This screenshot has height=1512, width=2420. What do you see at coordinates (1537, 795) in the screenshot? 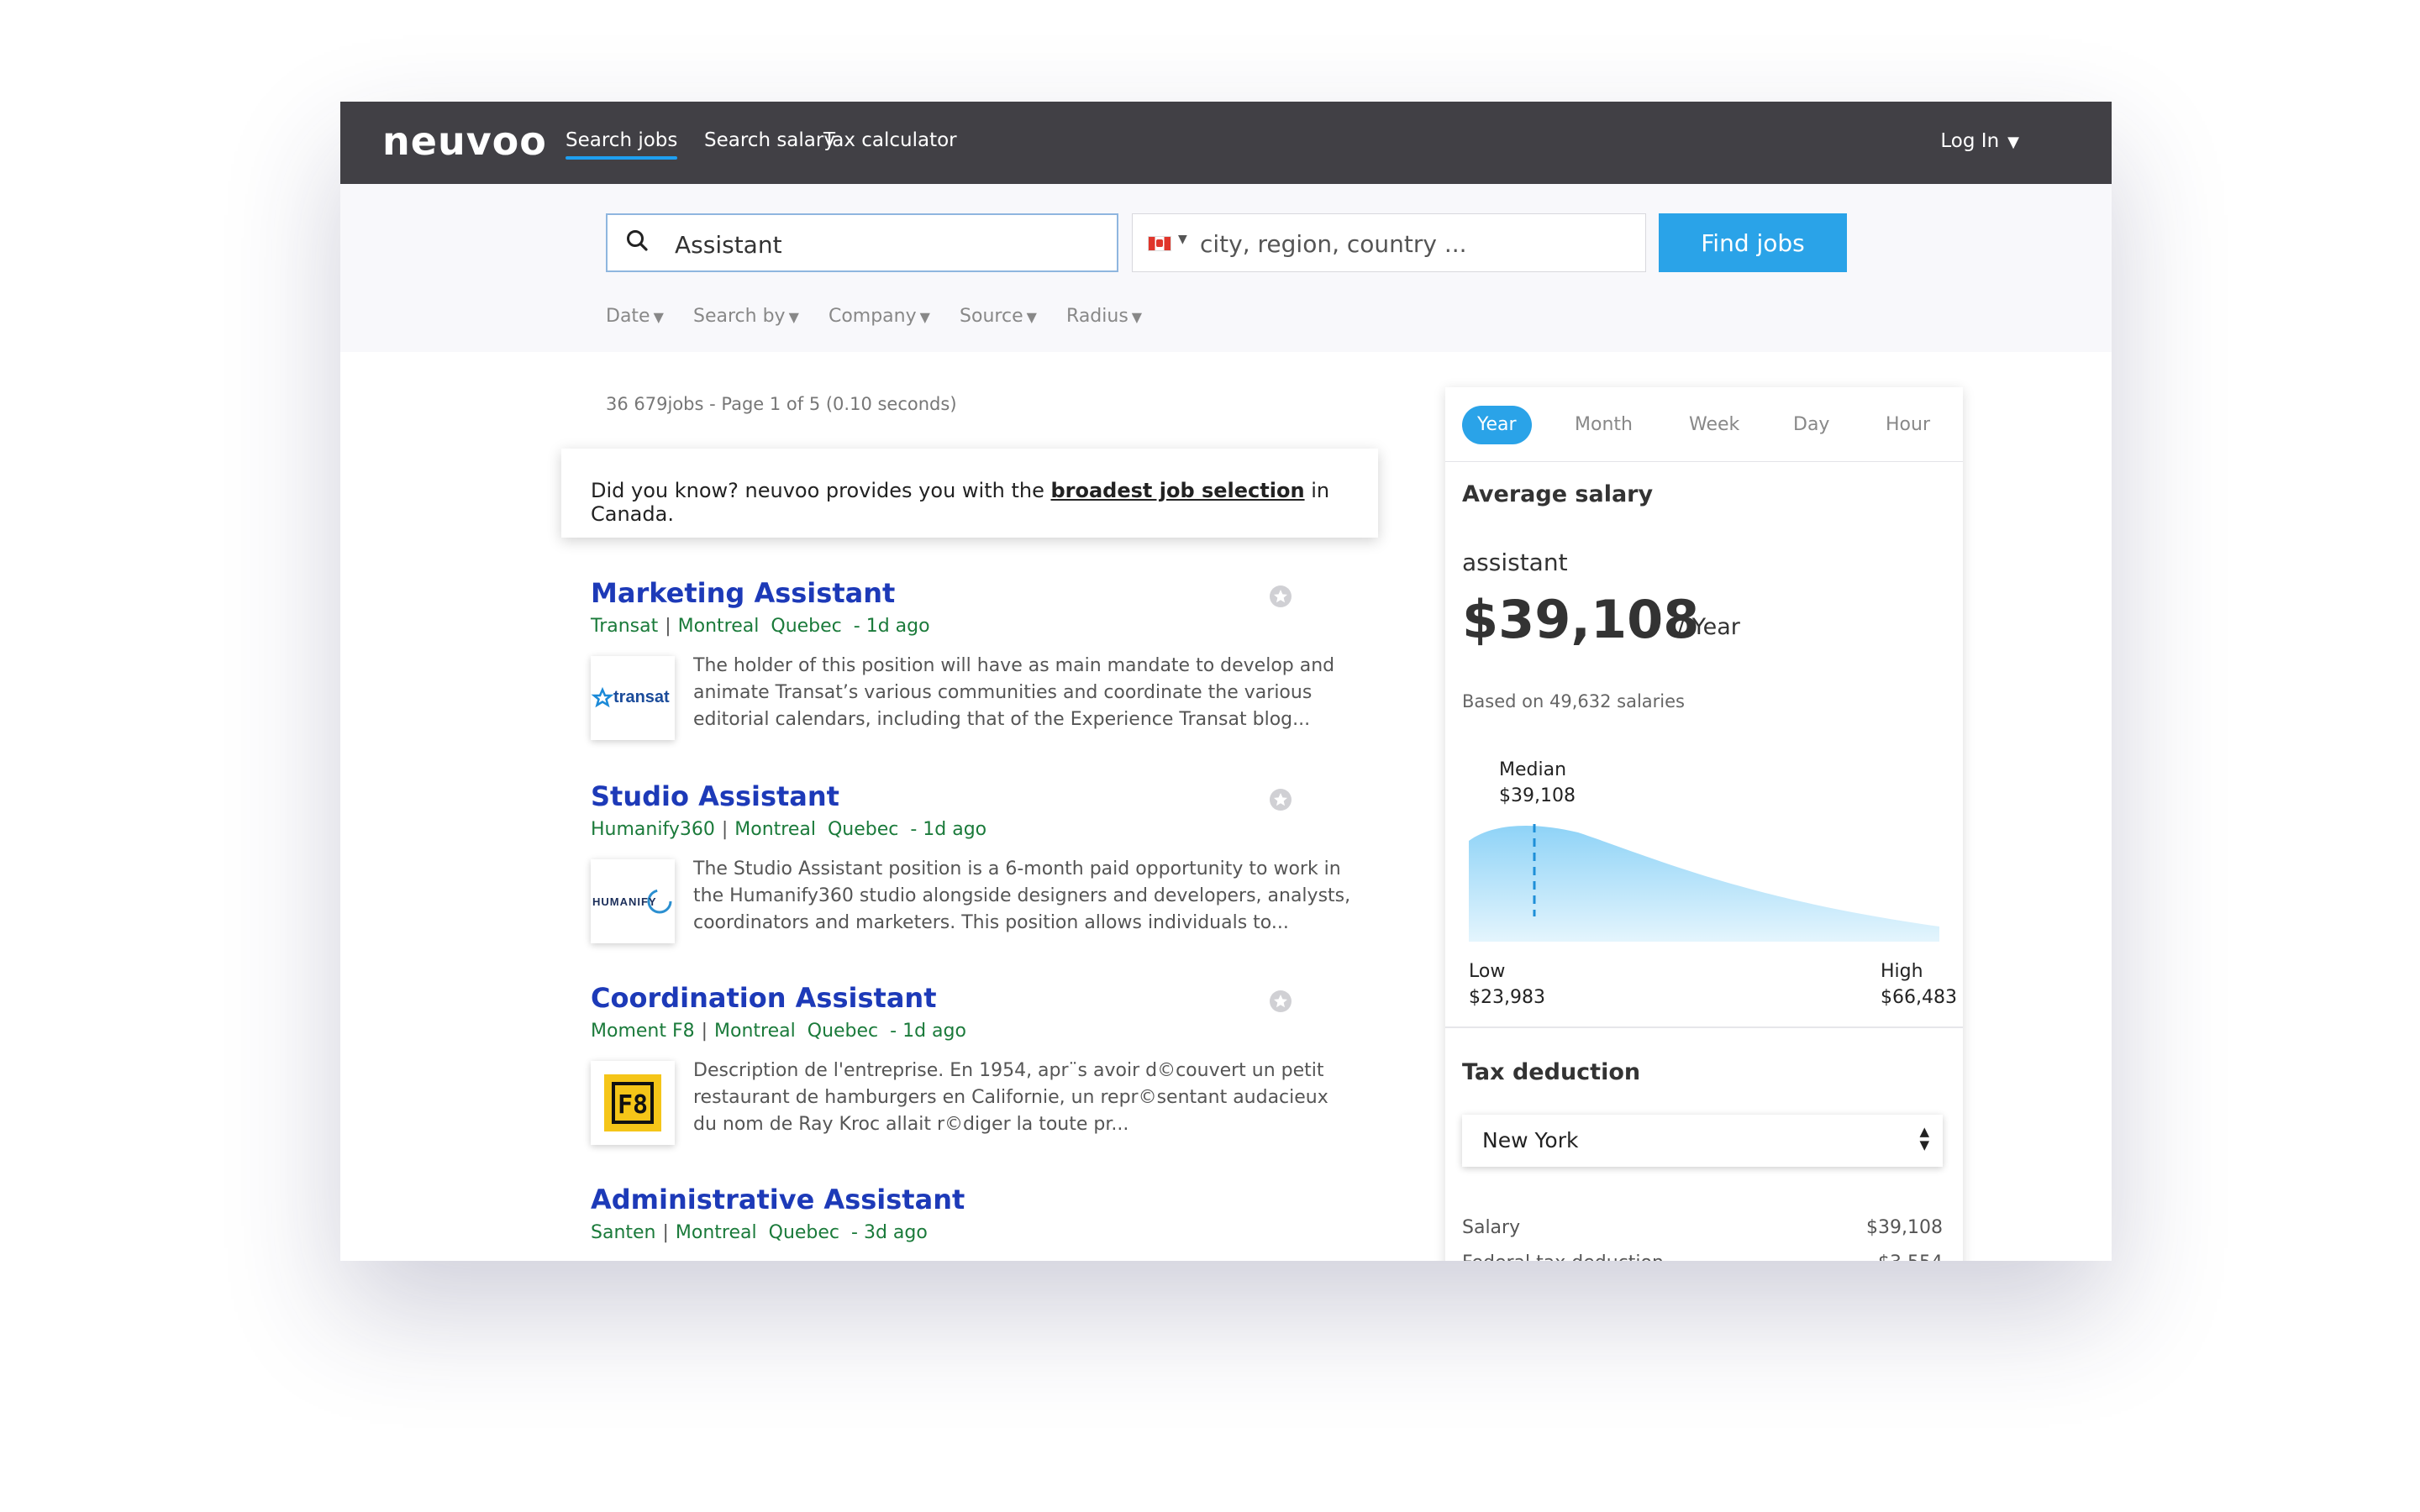
I see `median-value: $39,108` at bounding box center [1537, 795].